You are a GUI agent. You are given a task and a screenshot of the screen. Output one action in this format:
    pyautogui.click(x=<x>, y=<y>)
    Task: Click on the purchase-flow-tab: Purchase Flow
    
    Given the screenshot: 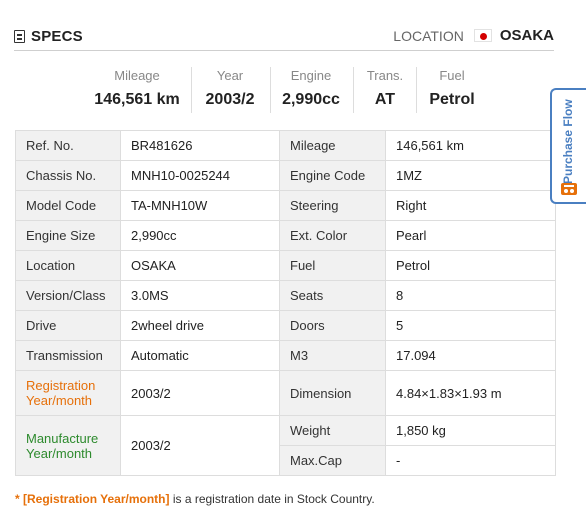 What is the action you would take?
    pyautogui.click(x=568, y=146)
    